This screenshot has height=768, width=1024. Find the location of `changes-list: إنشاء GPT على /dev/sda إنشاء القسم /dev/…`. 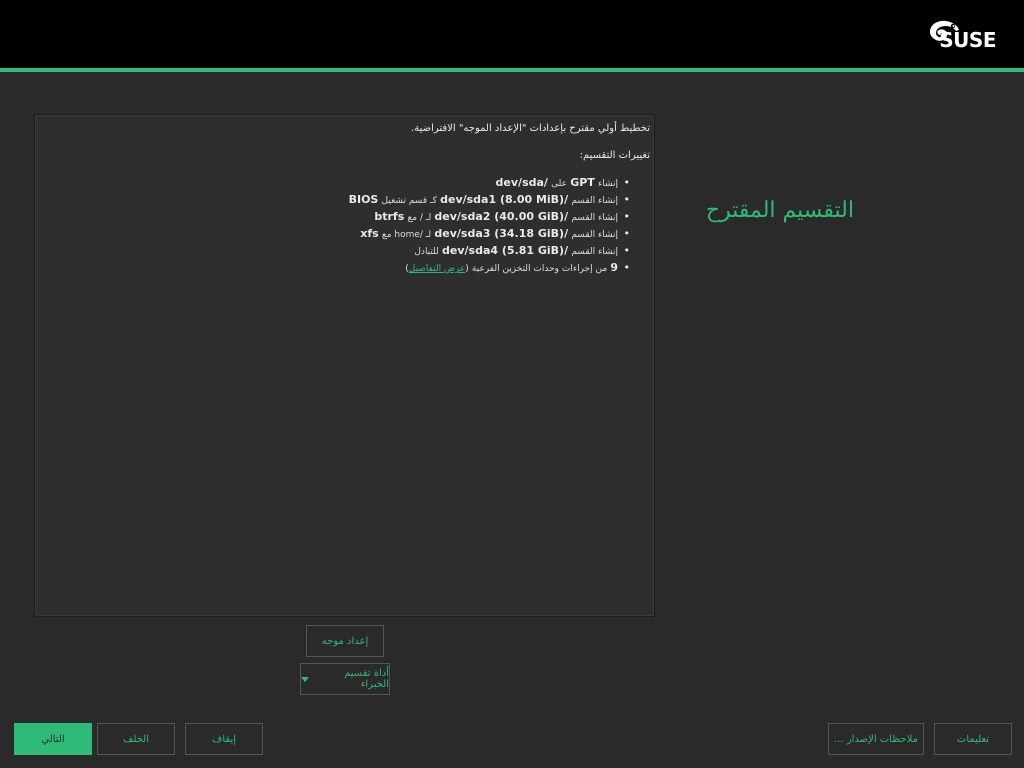

changes-list: إنشاء GPT على /dev/sda إنشاء القسم /dev/… is located at coordinates (332, 226).